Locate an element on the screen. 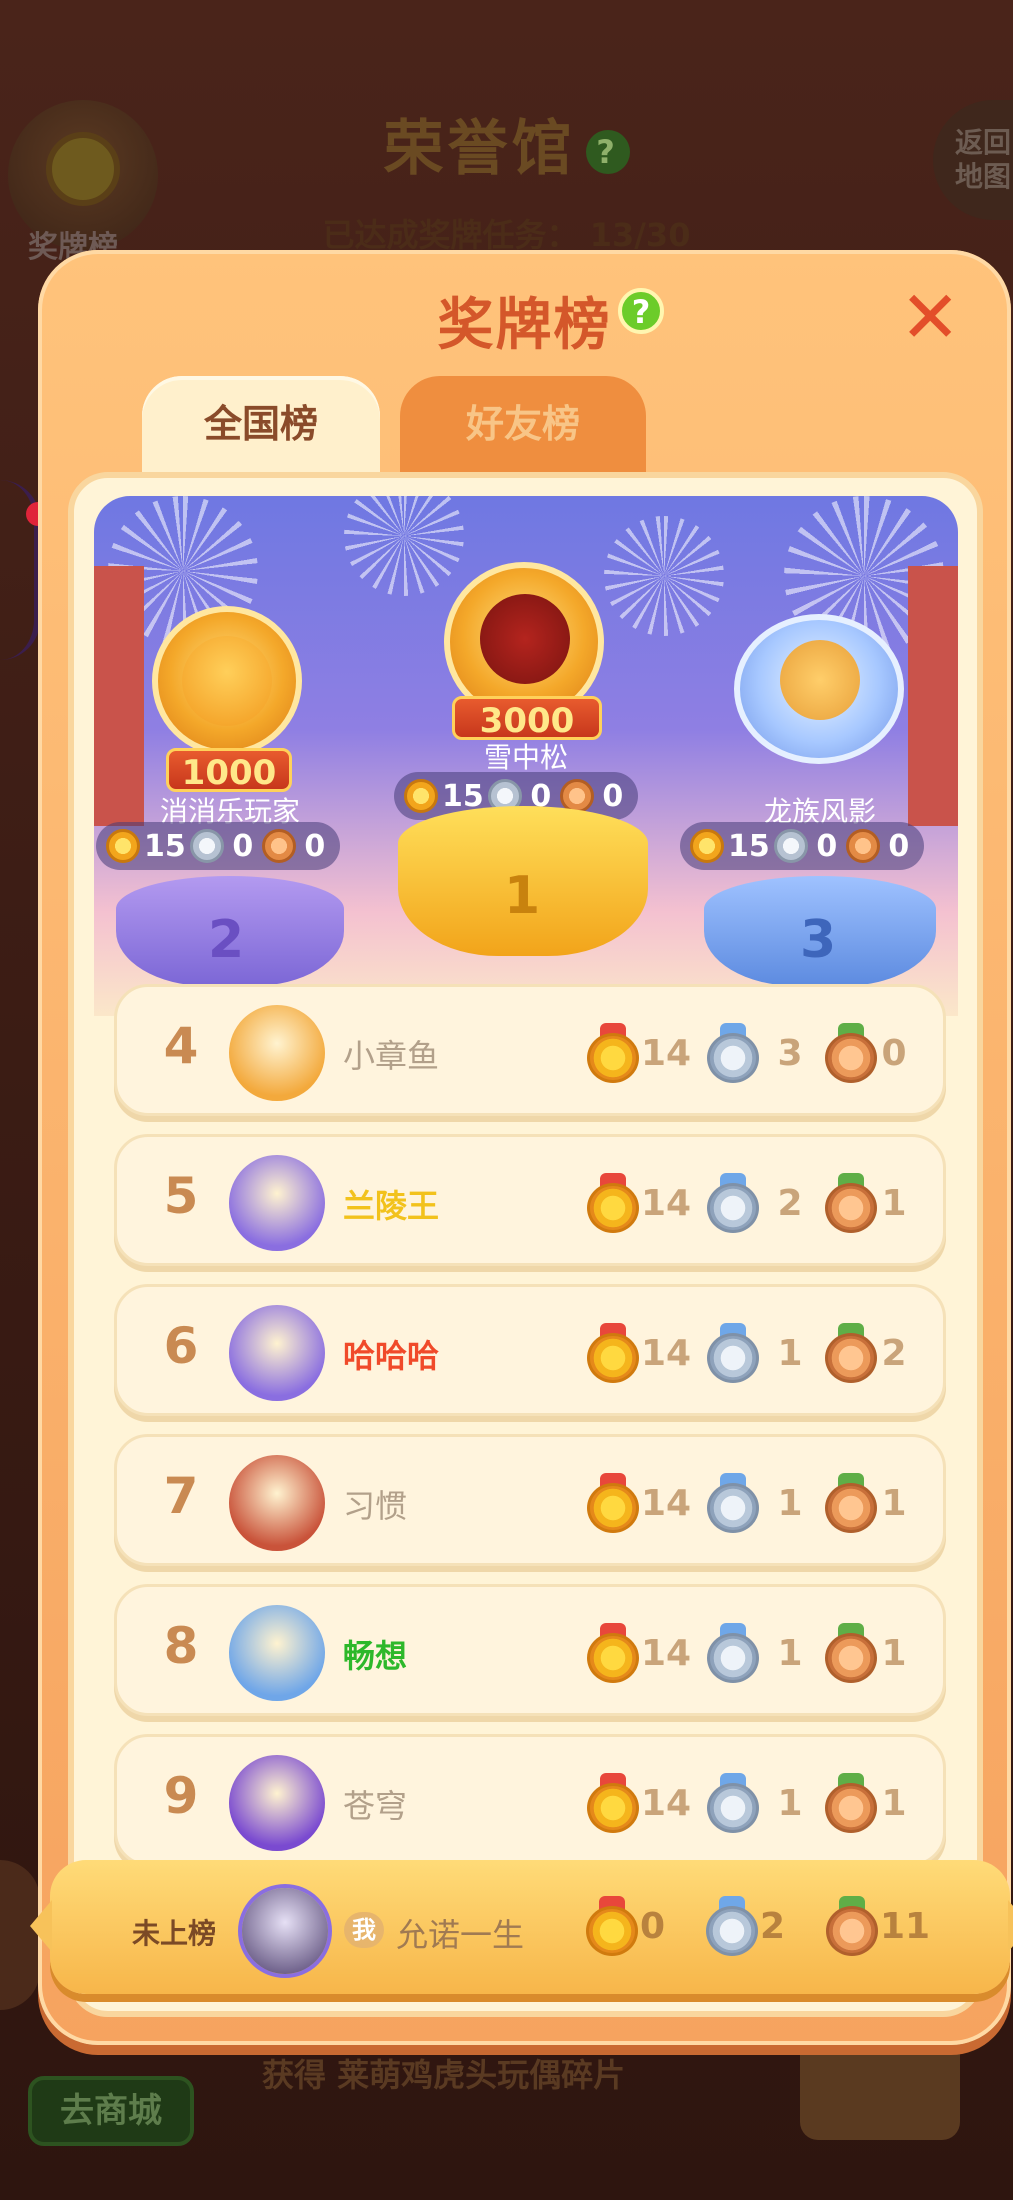  third-place-avatar is located at coordinates (819, 689).